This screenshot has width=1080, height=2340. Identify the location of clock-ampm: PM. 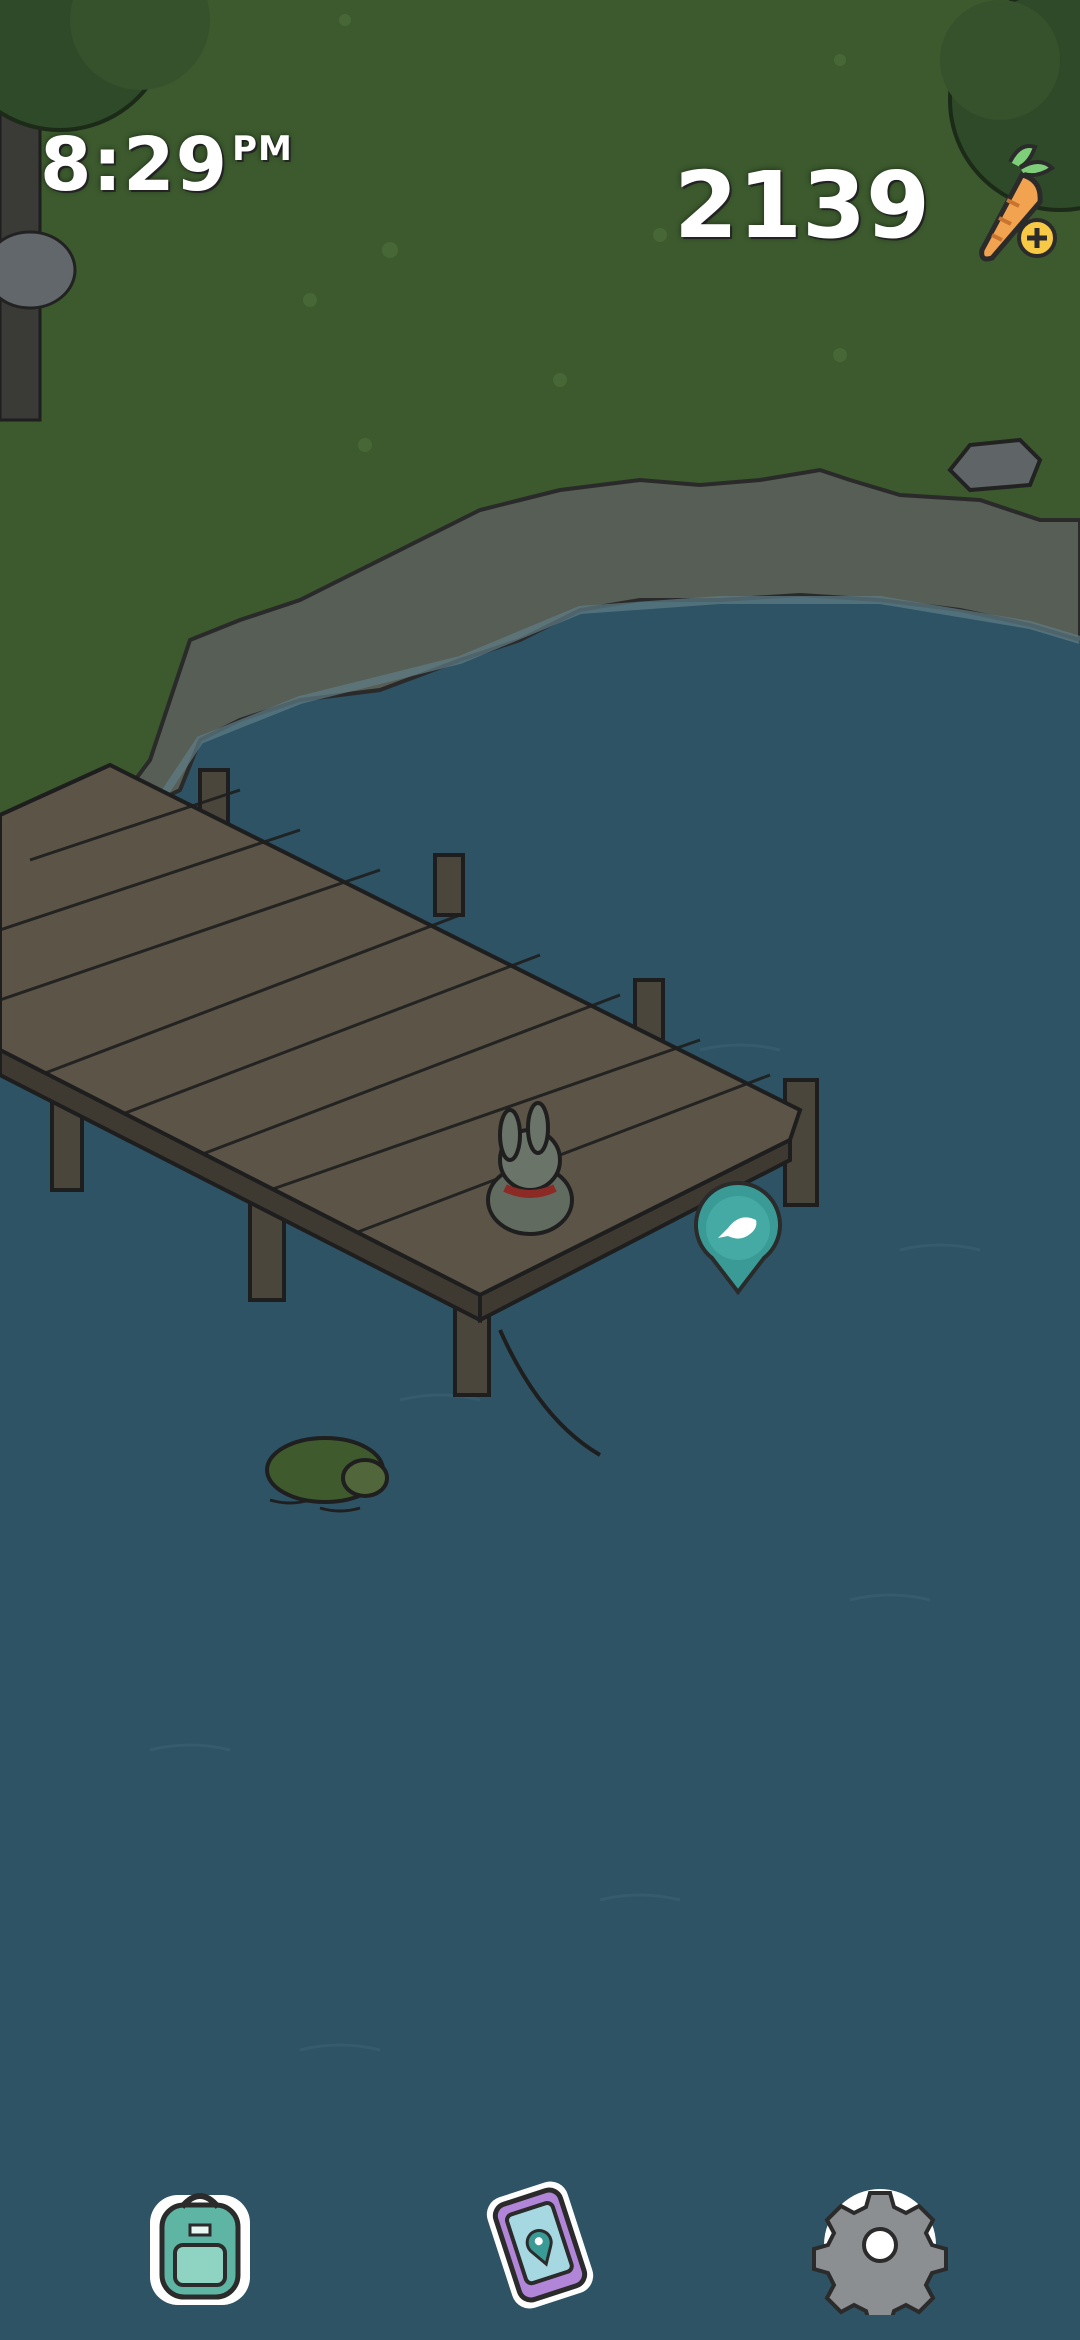
(262, 149).